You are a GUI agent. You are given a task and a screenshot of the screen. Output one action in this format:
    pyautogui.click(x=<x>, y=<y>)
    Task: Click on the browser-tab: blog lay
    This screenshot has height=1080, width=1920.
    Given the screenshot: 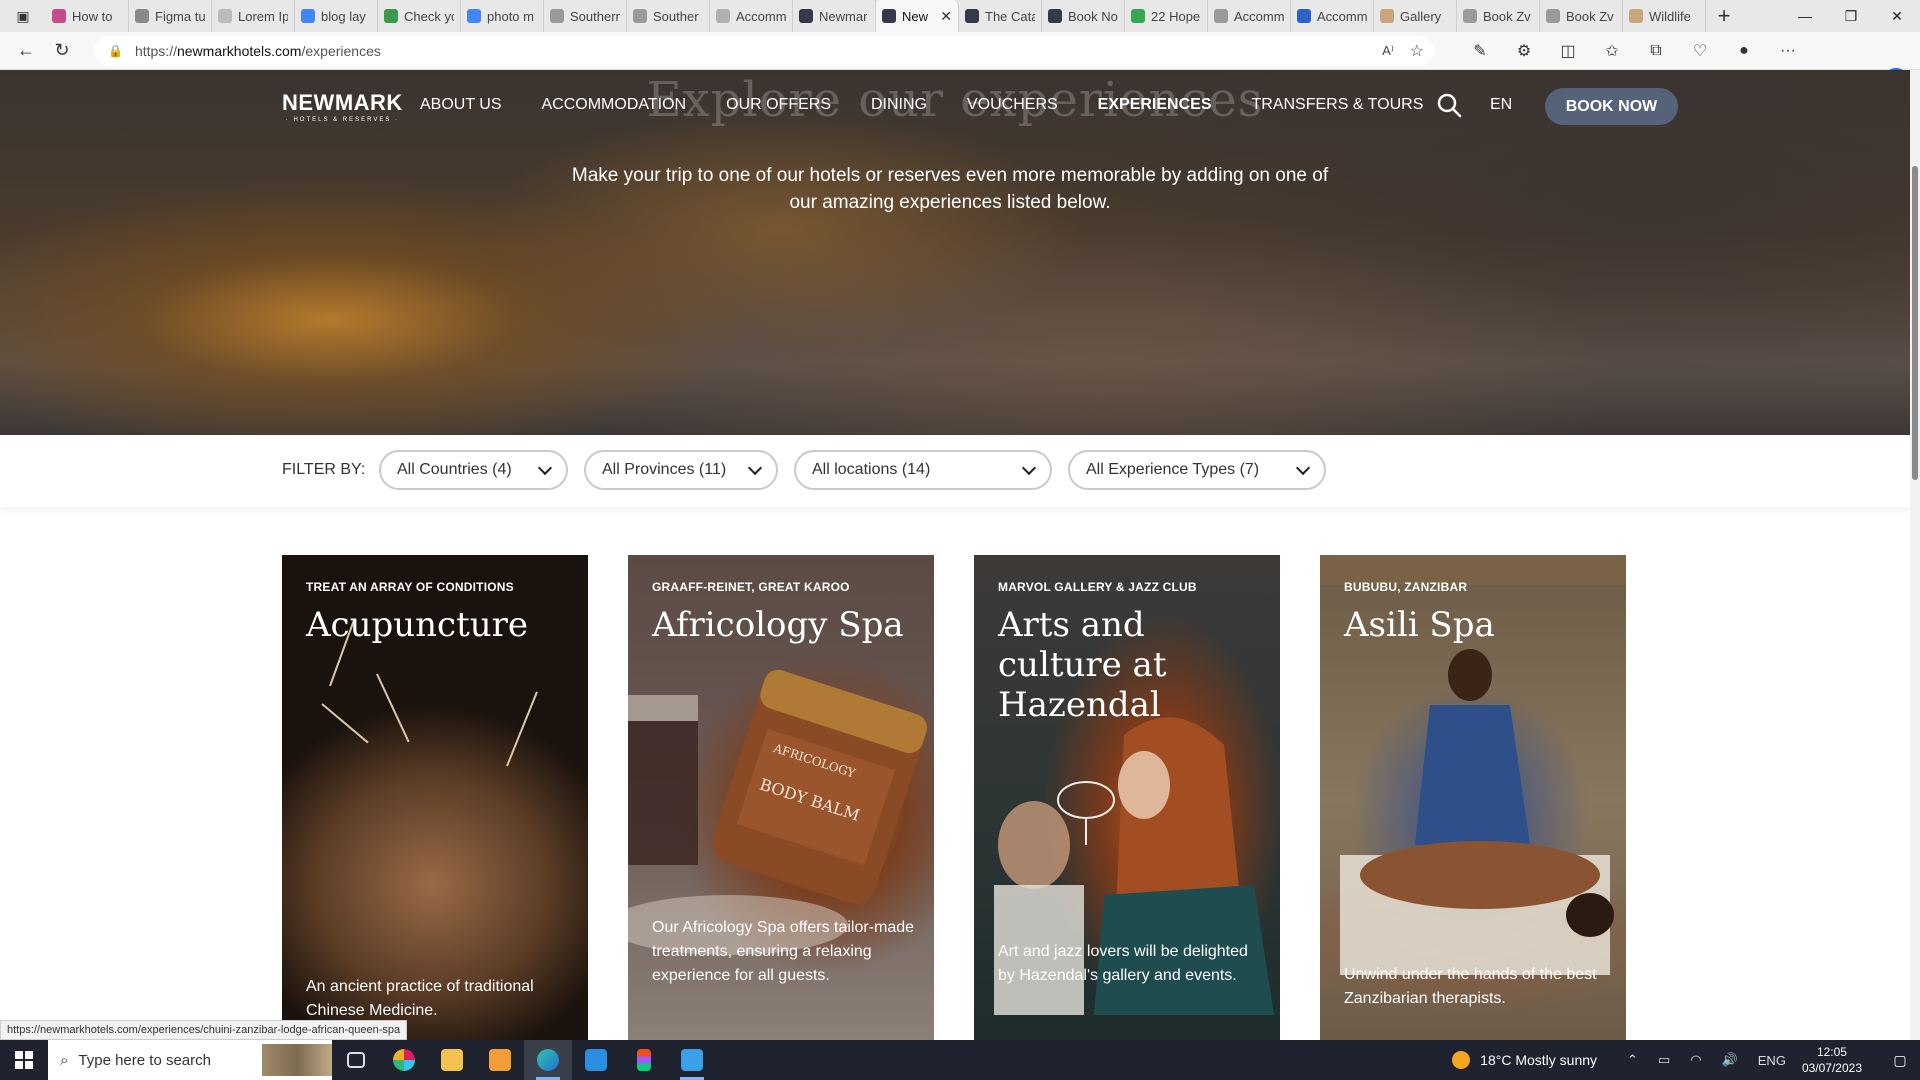 What is the action you would take?
    pyautogui.click(x=336, y=16)
    